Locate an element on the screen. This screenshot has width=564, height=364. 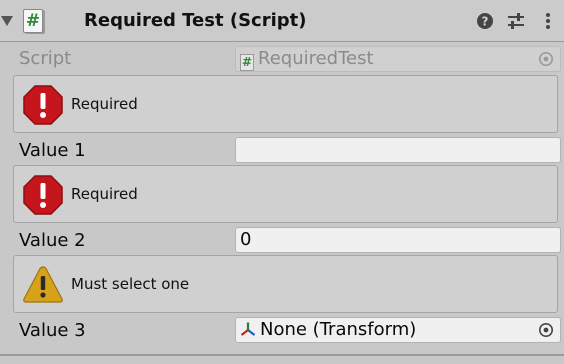
script-field-value: RequiredTest is located at coordinates (316, 58).